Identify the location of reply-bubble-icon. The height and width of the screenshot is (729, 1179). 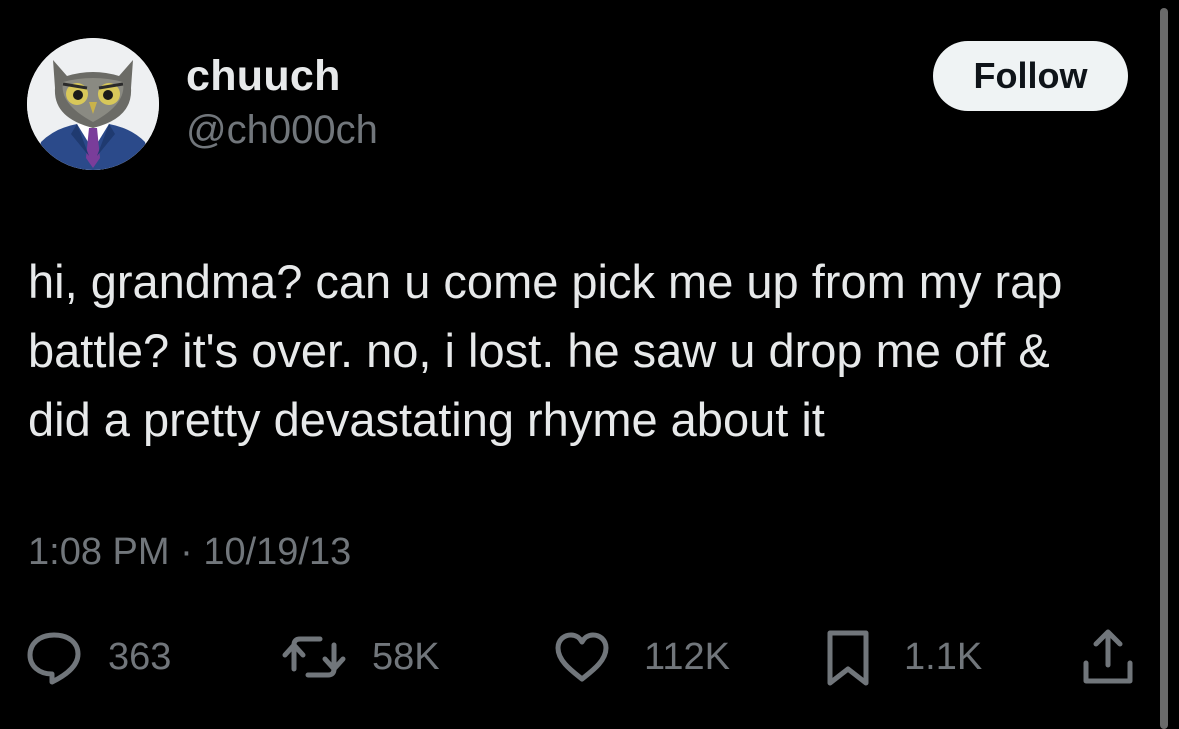
(54, 657).